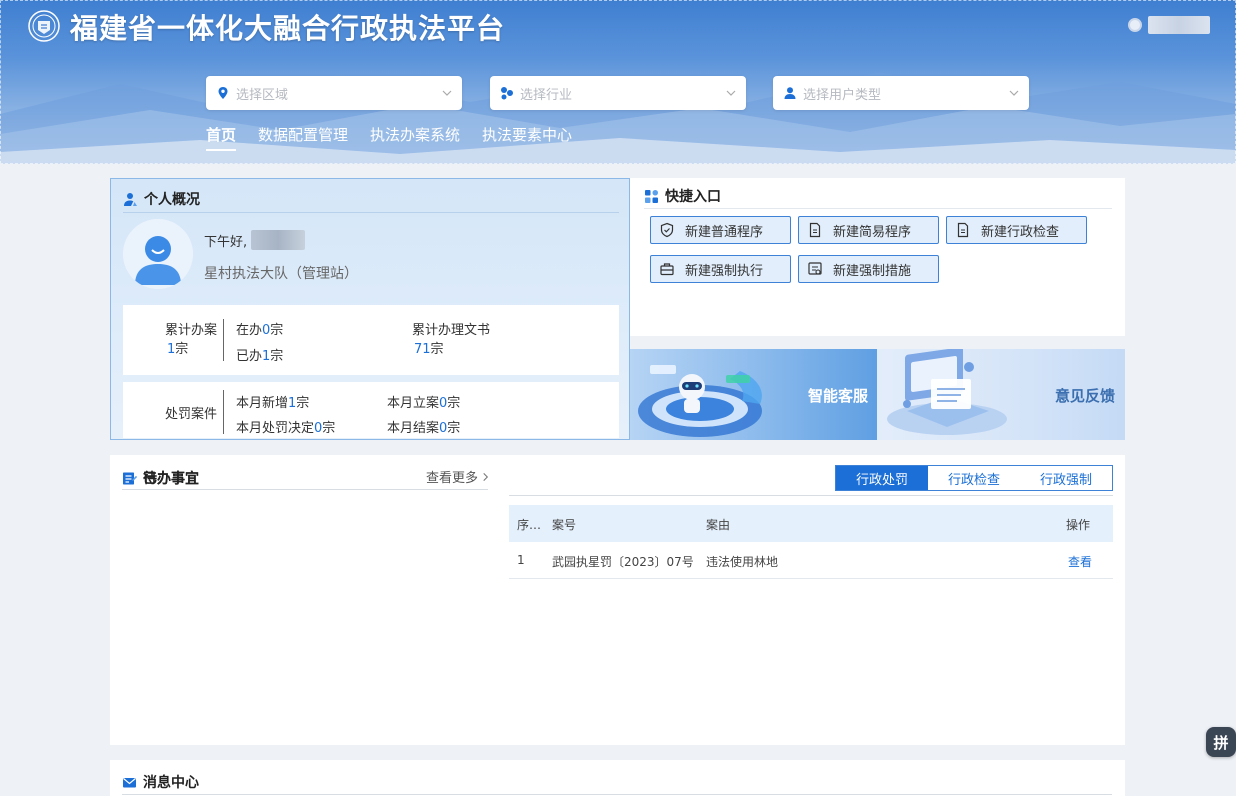  What do you see at coordinates (790, 93) in the screenshot?
I see `user-icon` at bounding box center [790, 93].